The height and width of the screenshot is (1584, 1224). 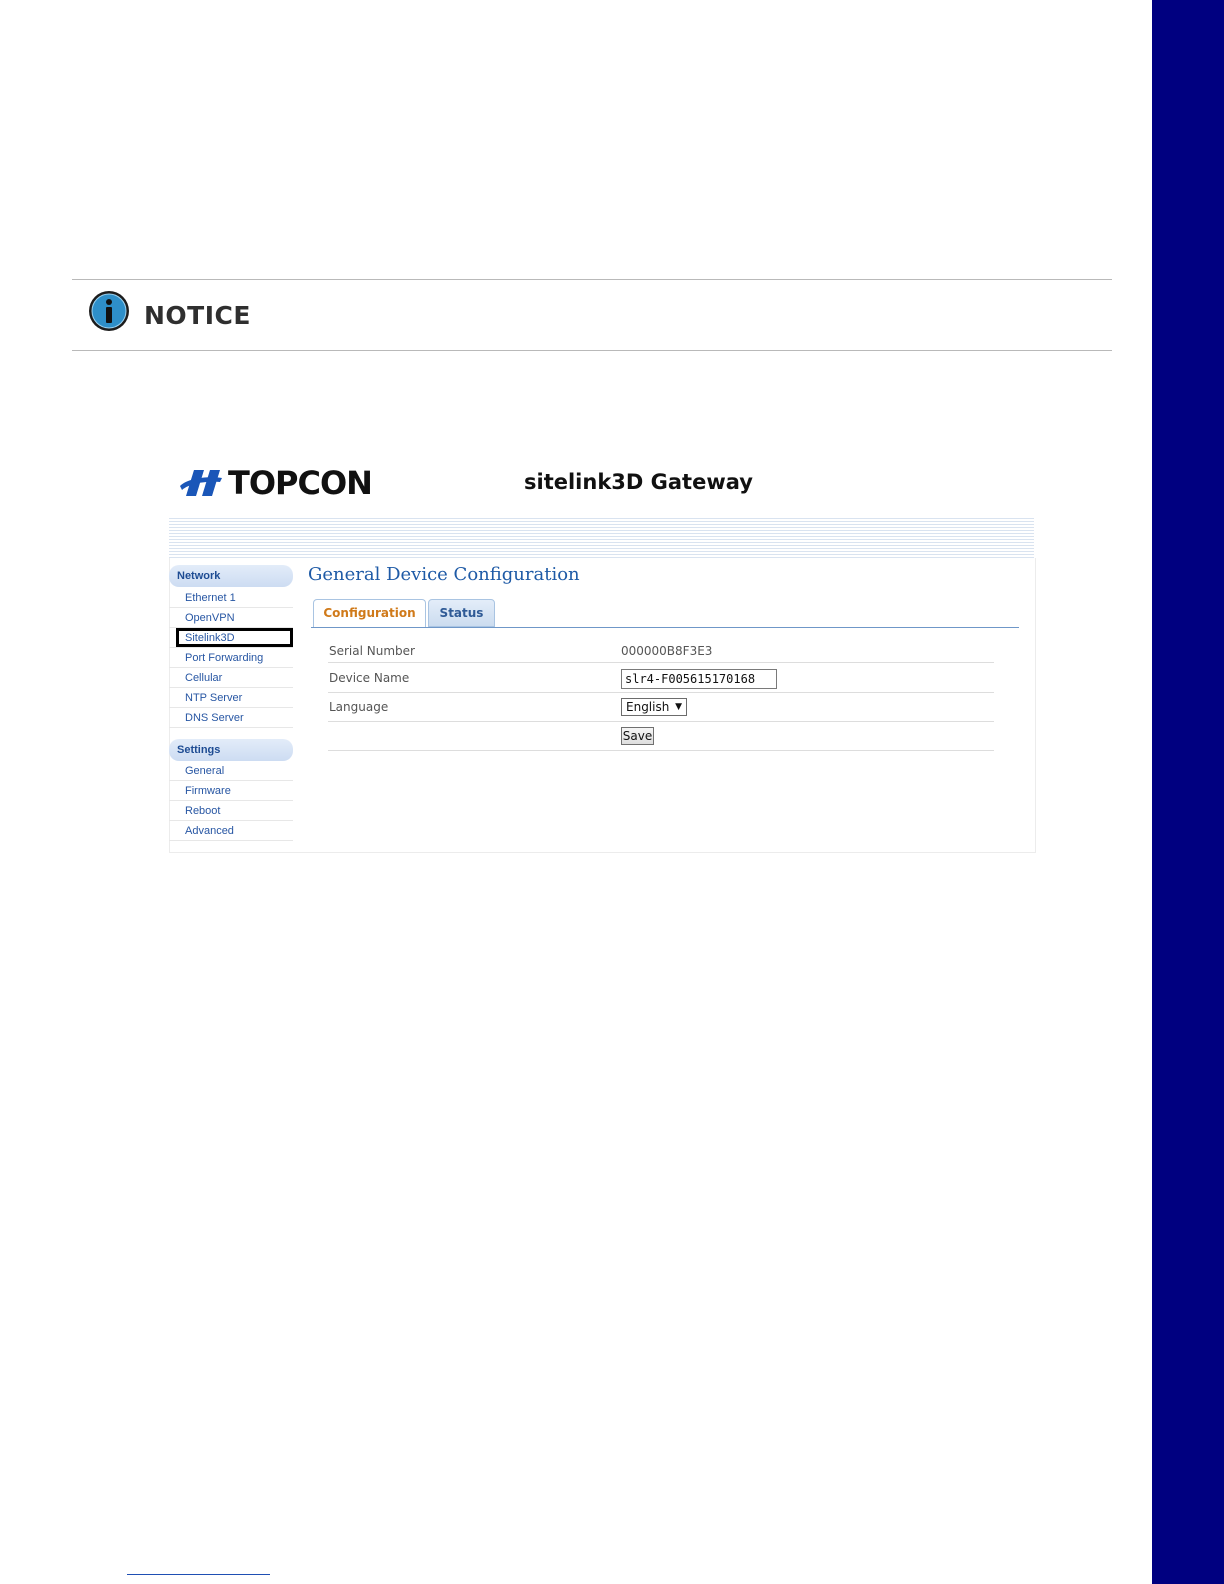 What do you see at coordinates (602, 705) in the screenshot?
I see `content-frame` at bounding box center [602, 705].